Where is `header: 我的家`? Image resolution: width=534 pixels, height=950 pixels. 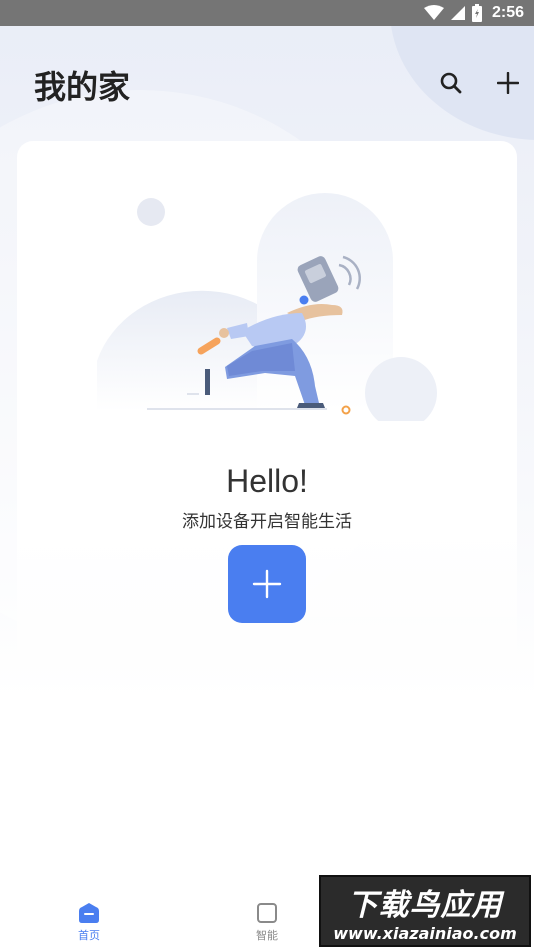
header: 我的家 is located at coordinates (267, 81).